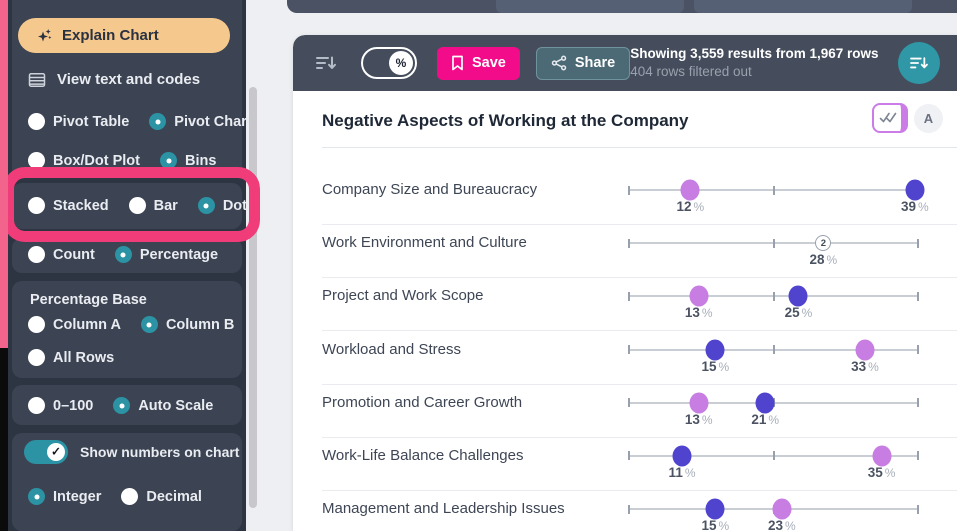  What do you see at coordinates (691, 71) in the screenshot?
I see `rows-filtered-text: 404 rows filtered out` at bounding box center [691, 71].